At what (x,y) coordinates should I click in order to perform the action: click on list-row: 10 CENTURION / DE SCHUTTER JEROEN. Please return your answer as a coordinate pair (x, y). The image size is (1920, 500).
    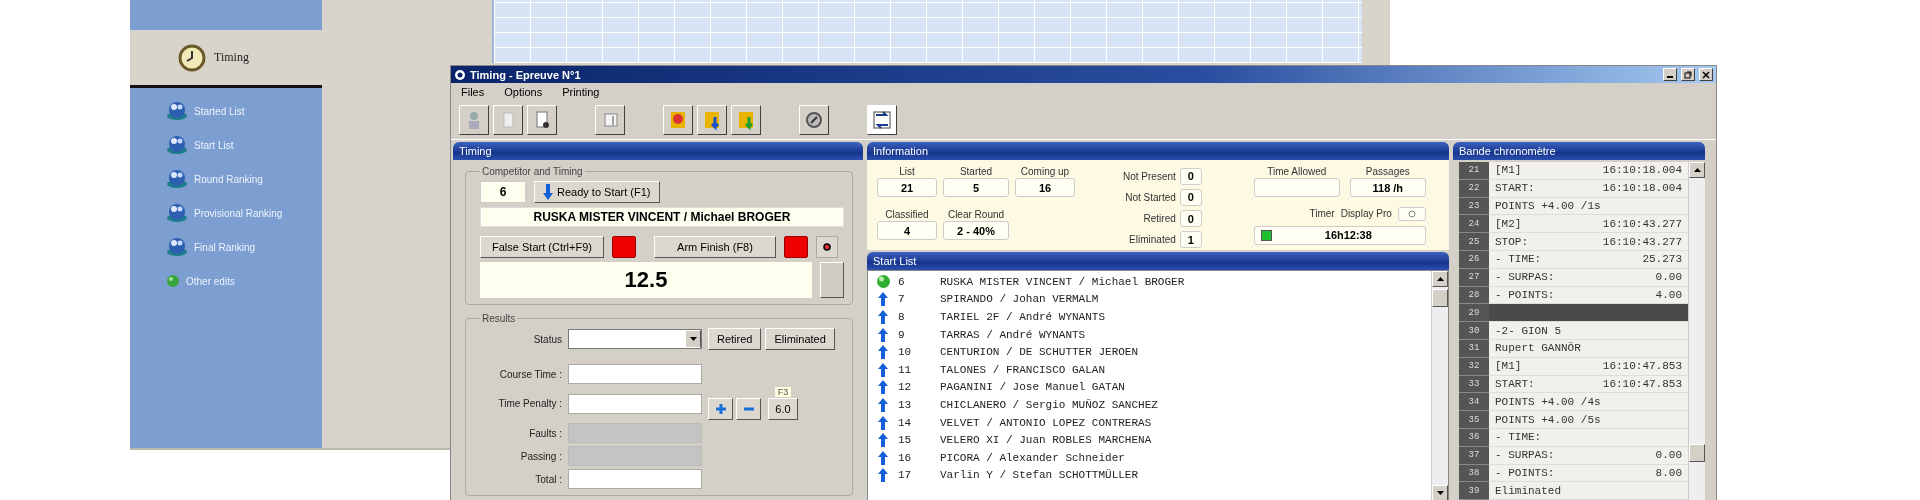
    Looking at the image, I should click on (1149, 352).